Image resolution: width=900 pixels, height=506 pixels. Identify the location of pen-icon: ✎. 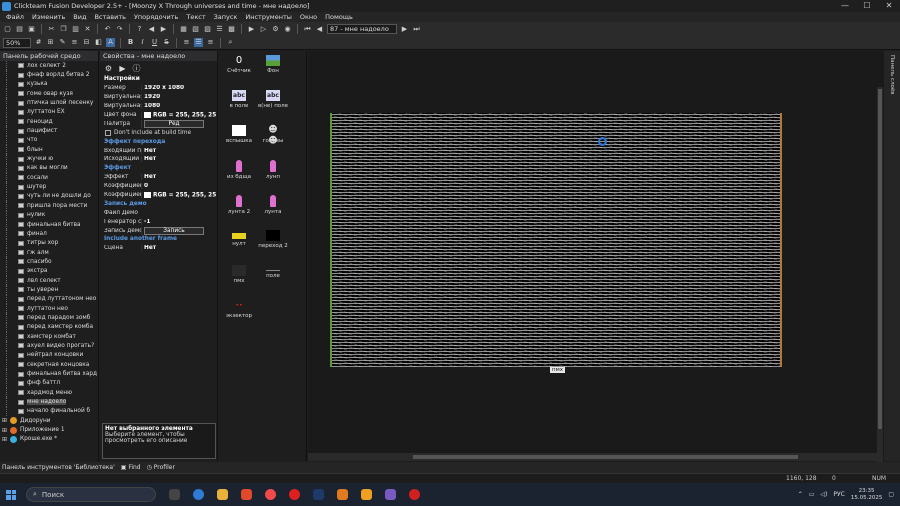
(62, 42).